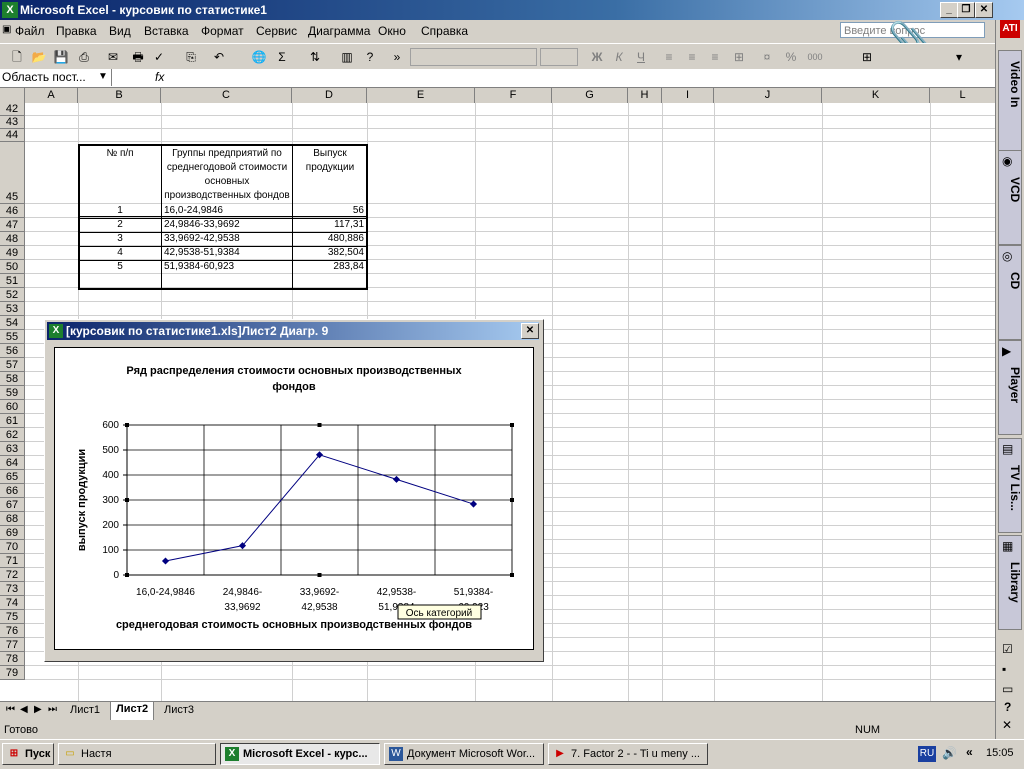 This screenshot has height=769, width=1024. What do you see at coordinates (226, 267) in the screenshot?
I see `table-cell-group: 51,9384-60,923` at bounding box center [226, 267].